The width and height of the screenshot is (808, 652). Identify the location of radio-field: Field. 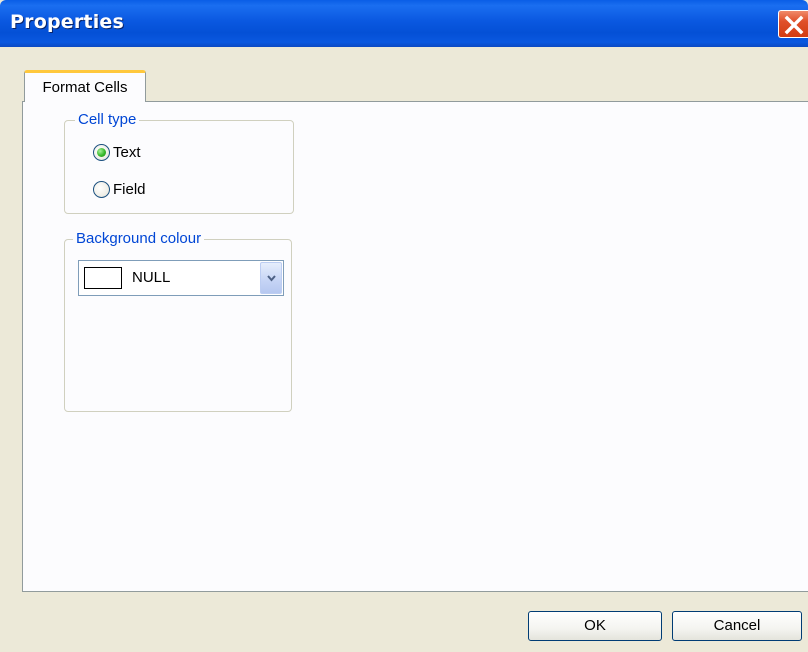
(119, 189).